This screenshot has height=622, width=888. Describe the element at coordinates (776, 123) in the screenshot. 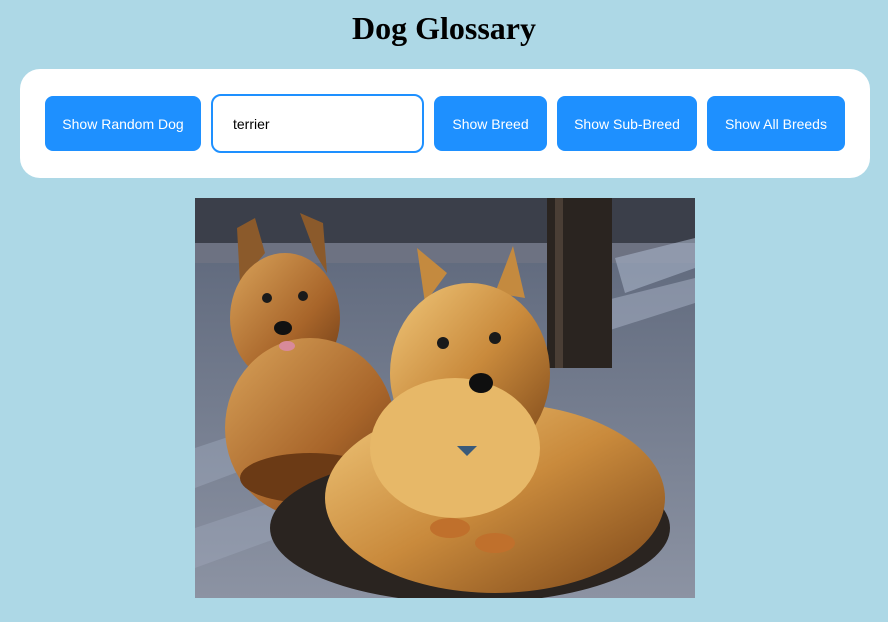

I see `show-all-breeds-button: Show All Breeds` at that location.